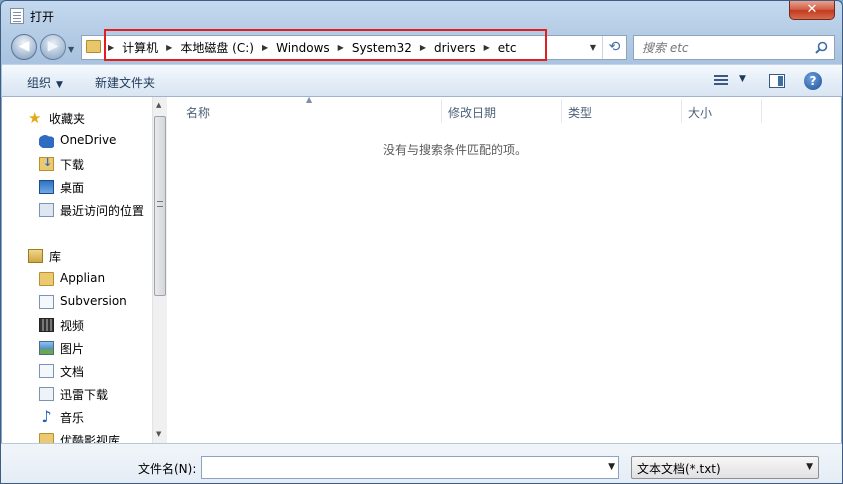 The width and height of the screenshot is (843, 484). I want to click on view-list-icon, so click(721, 81).